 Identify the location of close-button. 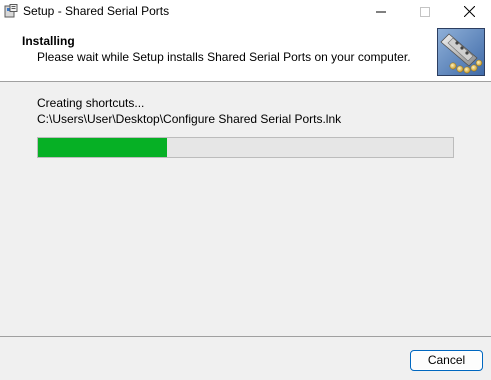
(469, 11).